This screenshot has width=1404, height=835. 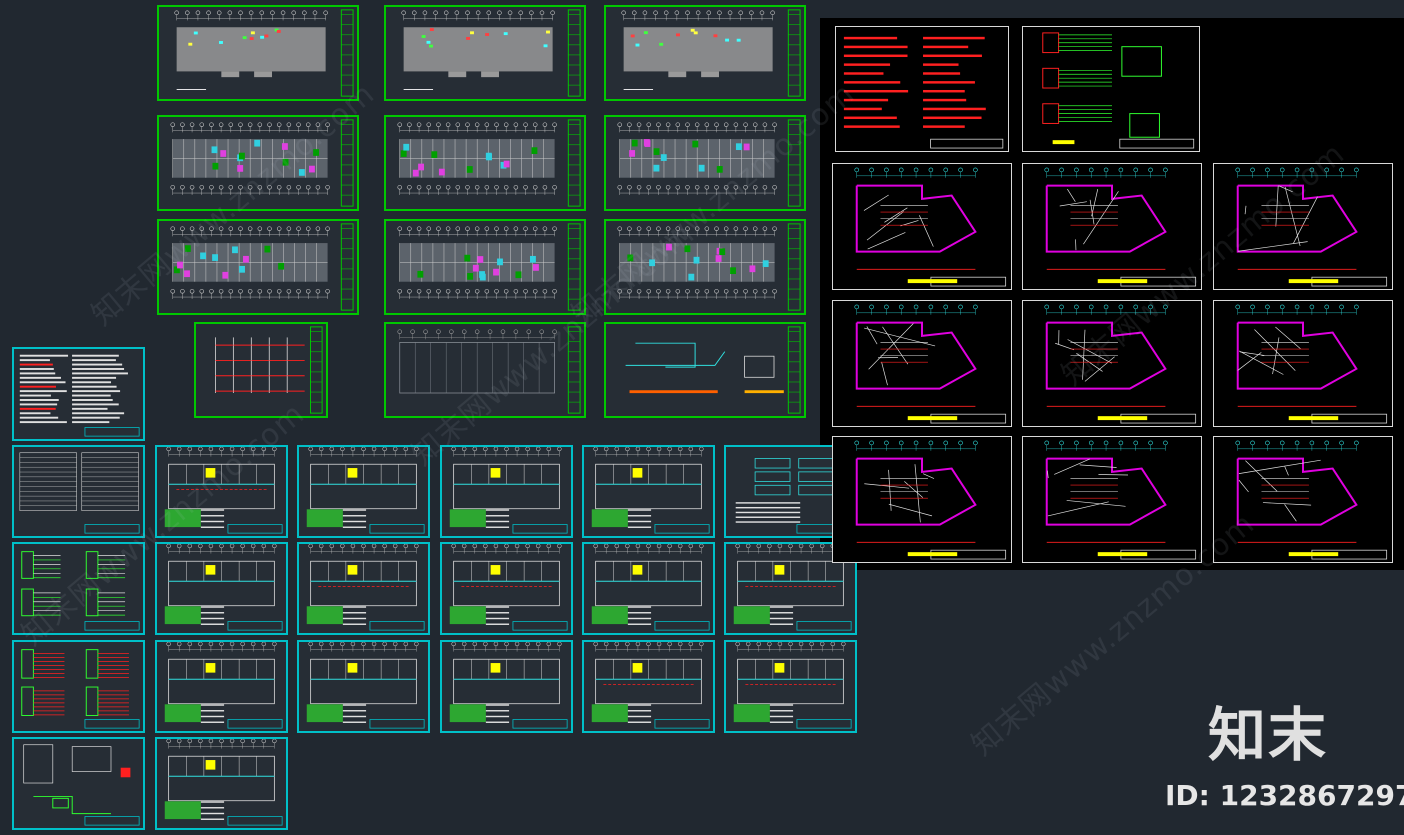 I want to click on image-id-label: ID: 1232867297, so click(x=1284, y=795).